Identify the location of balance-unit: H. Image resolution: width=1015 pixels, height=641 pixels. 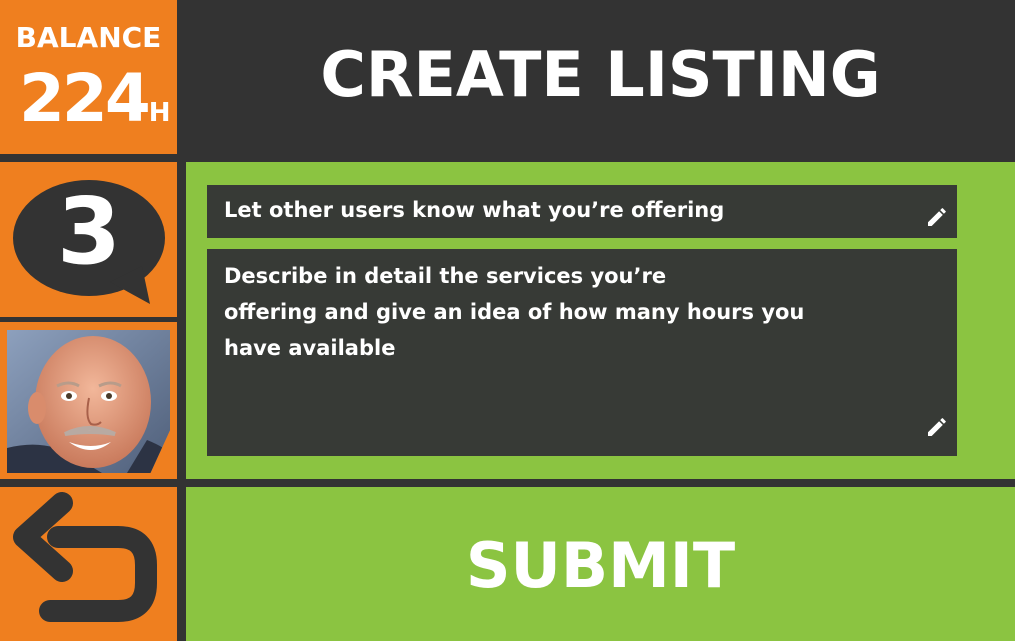
(159, 113).